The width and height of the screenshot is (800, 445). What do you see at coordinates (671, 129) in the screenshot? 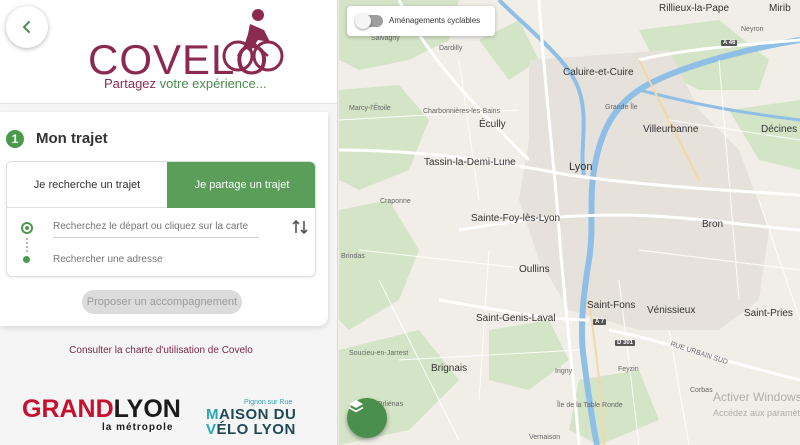
I see `map-label: Villeurbanne` at bounding box center [671, 129].